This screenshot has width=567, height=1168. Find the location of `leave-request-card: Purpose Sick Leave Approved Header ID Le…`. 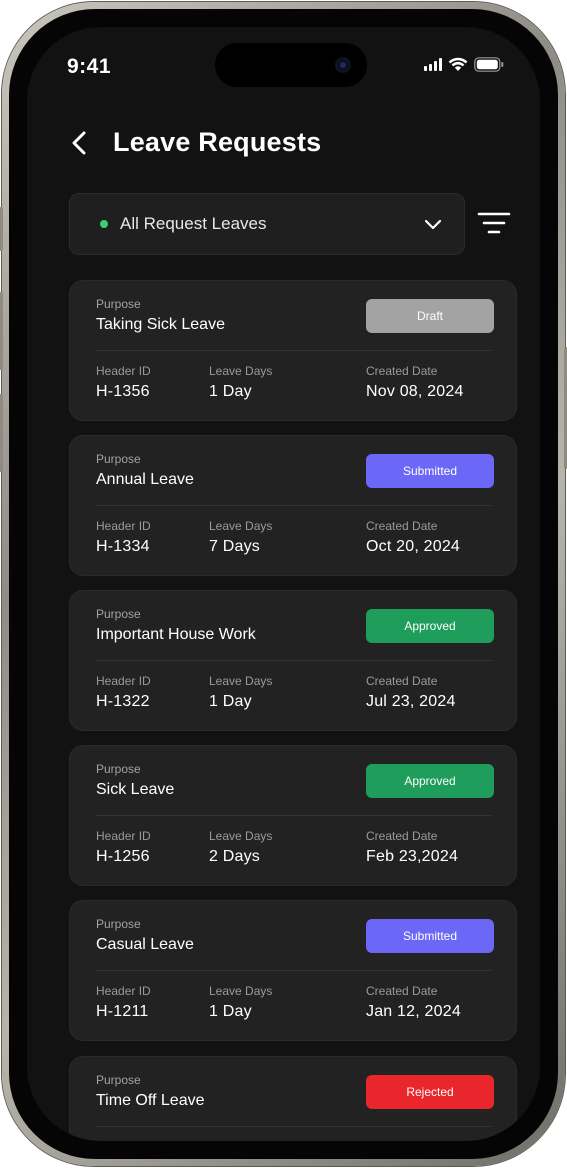

leave-request-card: Purpose Sick Leave Approved Header ID Le… is located at coordinates (293, 815).